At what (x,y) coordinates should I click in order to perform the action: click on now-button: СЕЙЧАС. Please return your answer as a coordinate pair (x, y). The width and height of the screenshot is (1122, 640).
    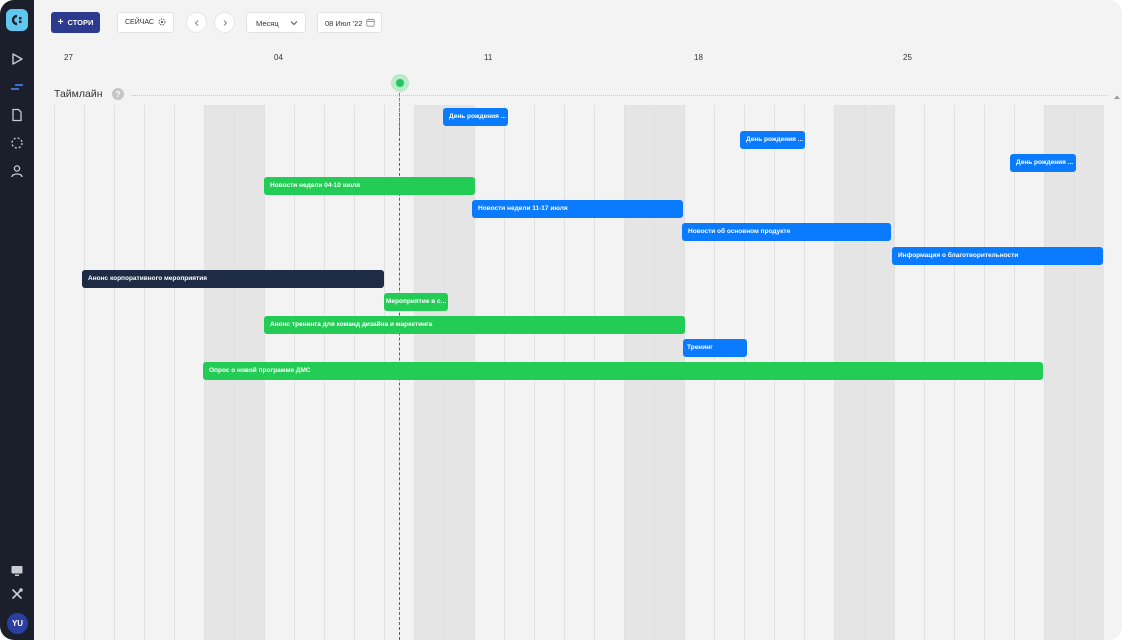
    Looking at the image, I should click on (145, 22).